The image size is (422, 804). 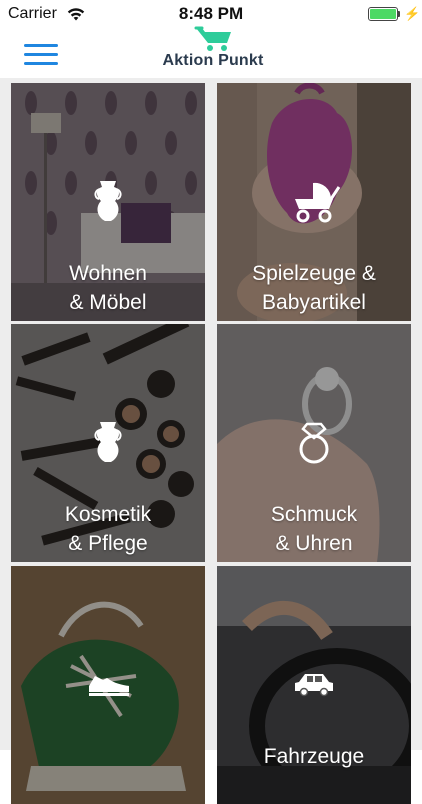 I want to click on charging-bolt-icon: ⚡, so click(x=412, y=13).